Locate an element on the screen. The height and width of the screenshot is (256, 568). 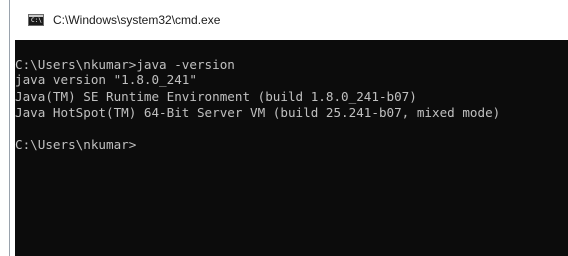
console-line: java version "1.8.0_241" is located at coordinates (106, 79).